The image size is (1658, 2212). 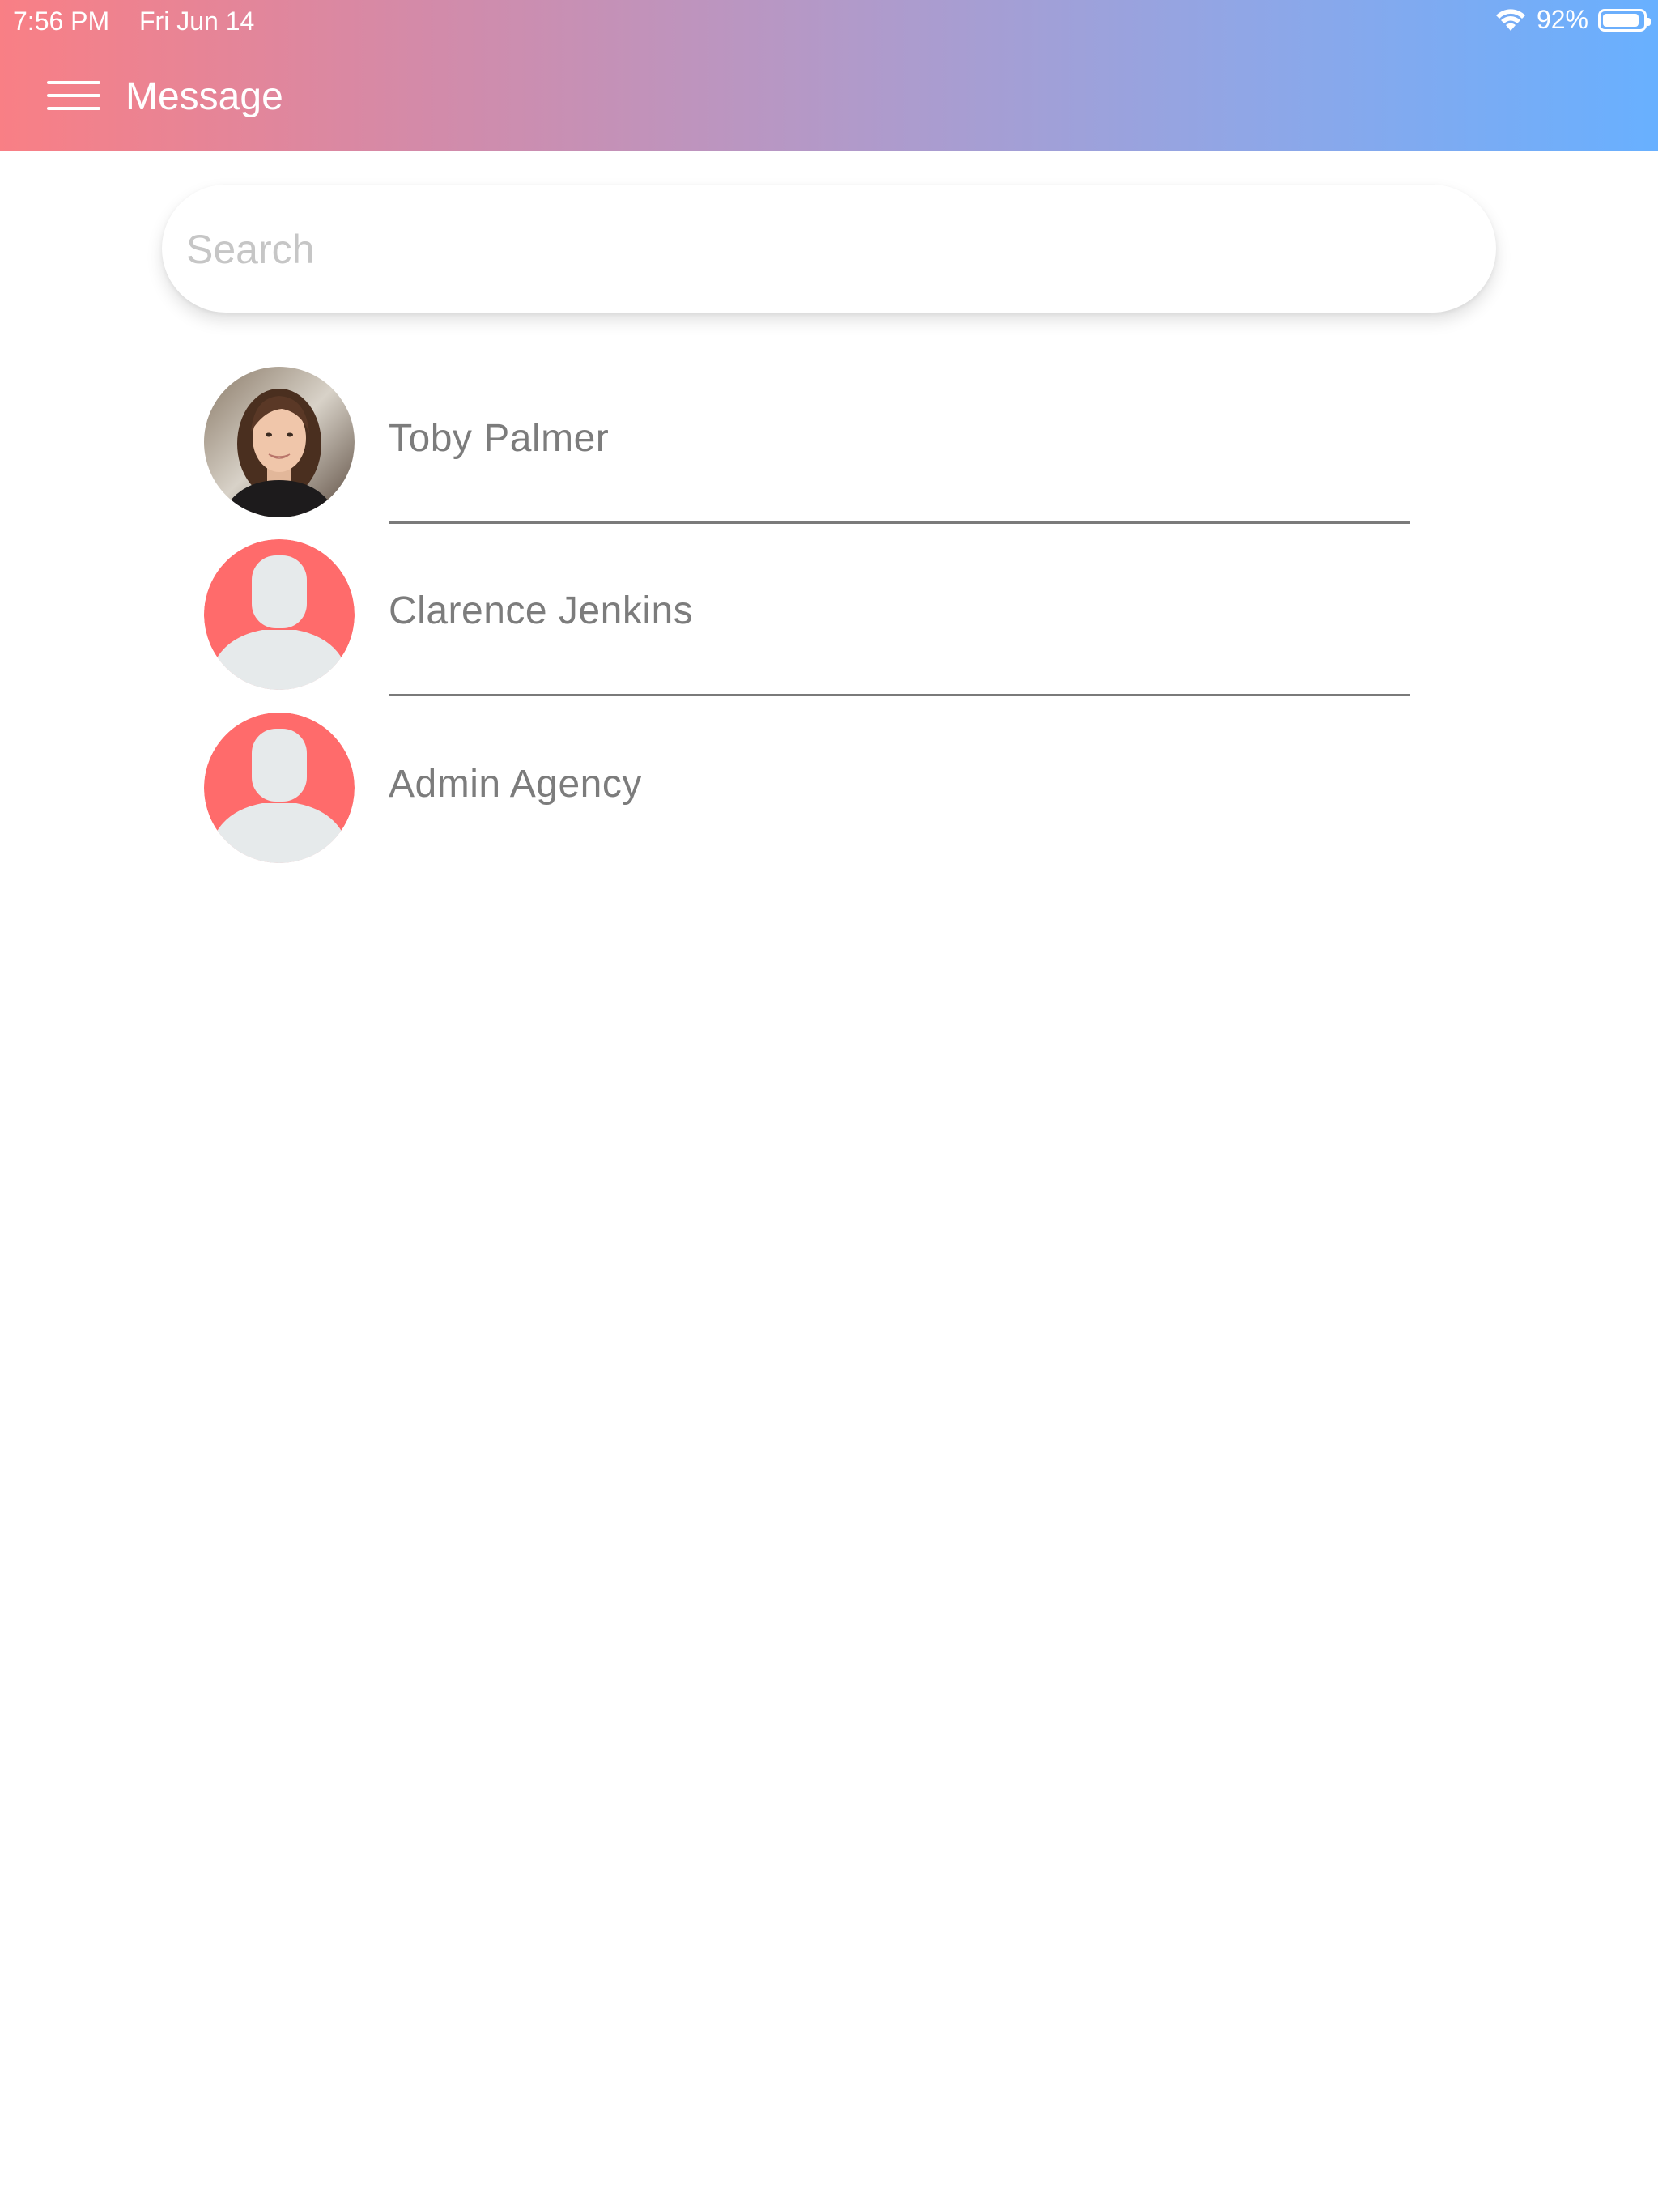 What do you see at coordinates (499, 439) in the screenshot?
I see `contact-name: Toby Palmer` at bounding box center [499, 439].